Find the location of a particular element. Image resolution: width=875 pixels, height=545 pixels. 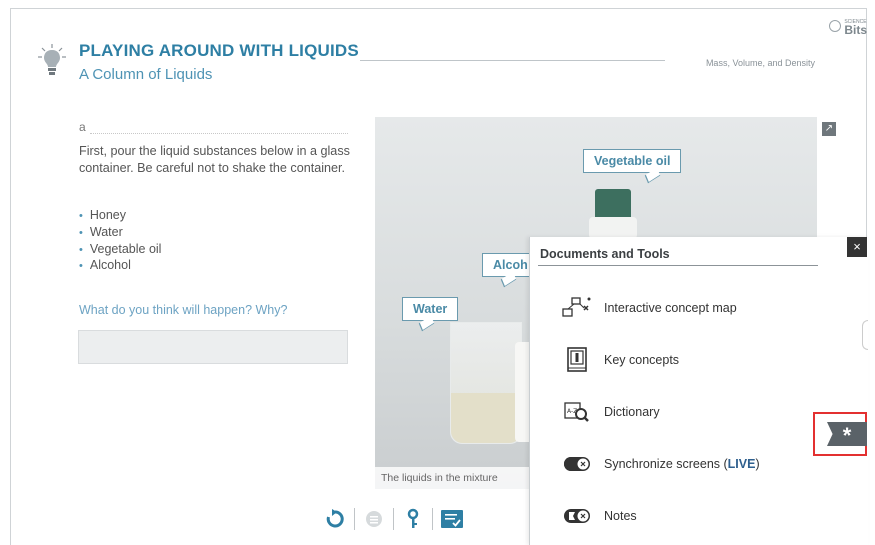

tool-synchronize: Synchronize screens (LIVE) is located at coordinates (661, 464).